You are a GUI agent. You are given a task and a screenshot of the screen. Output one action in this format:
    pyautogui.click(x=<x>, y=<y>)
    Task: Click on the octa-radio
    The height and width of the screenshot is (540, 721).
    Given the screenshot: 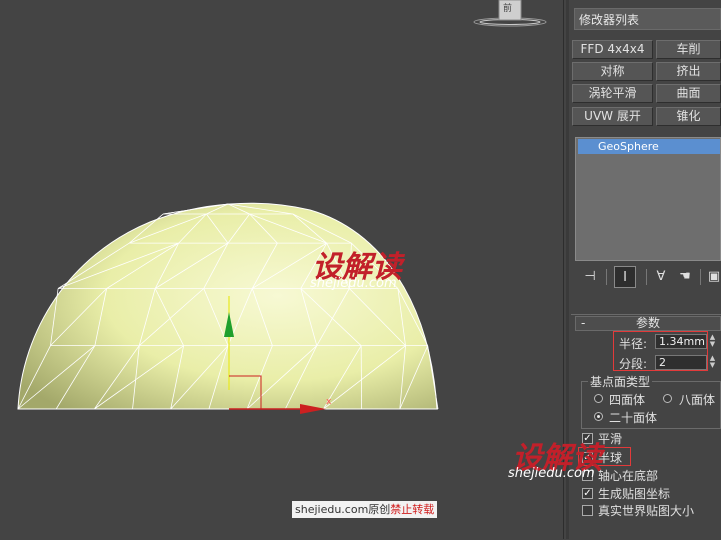 What is the action you would take?
    pyautogui.click(x=667, y=398)
    